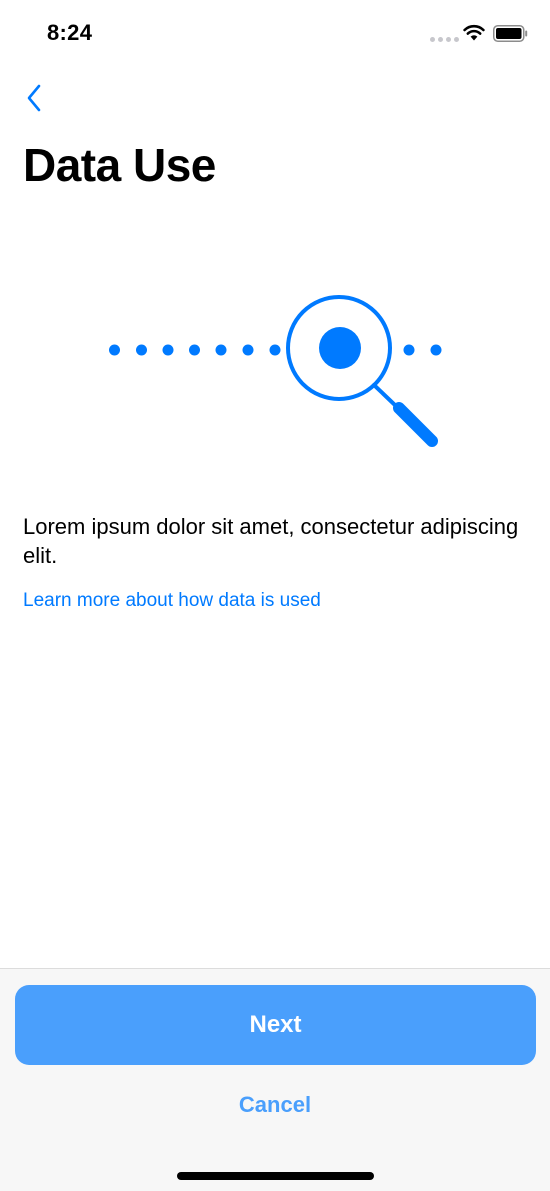  I want to click on magnifying-glass-icon, so click(275, 371).